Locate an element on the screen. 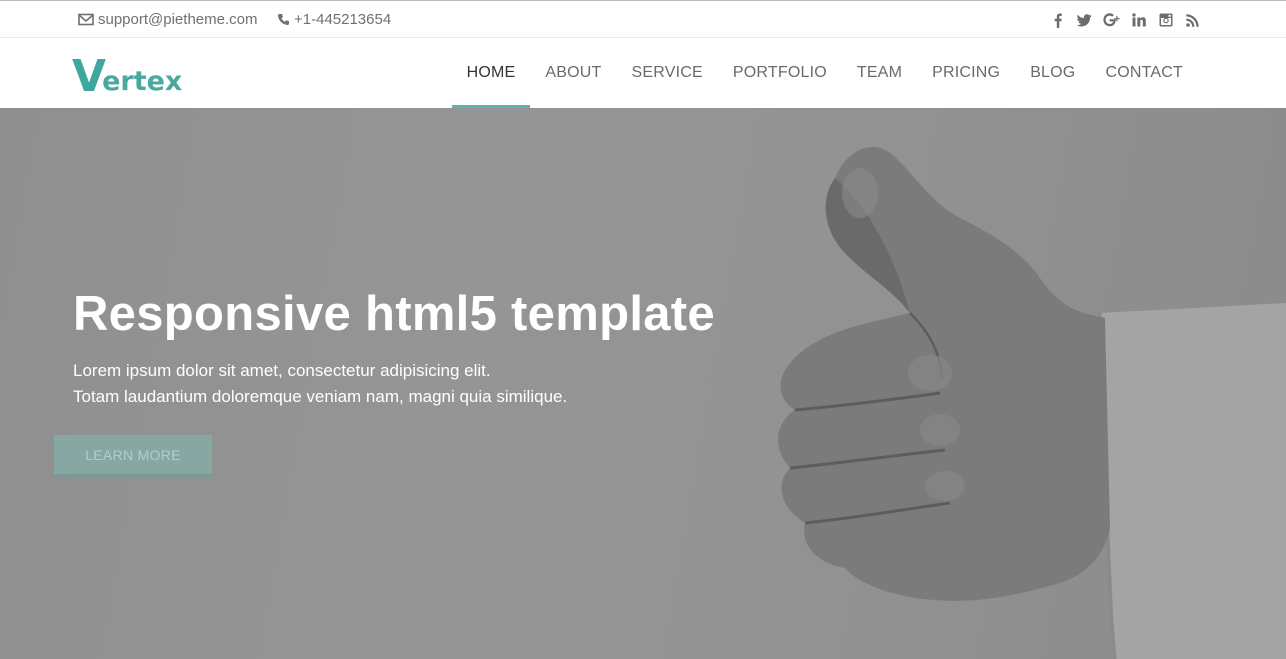 This screenshot has width=1286, height=659. phone-contact: +1-445213654 is located at coordinates (334, 19).